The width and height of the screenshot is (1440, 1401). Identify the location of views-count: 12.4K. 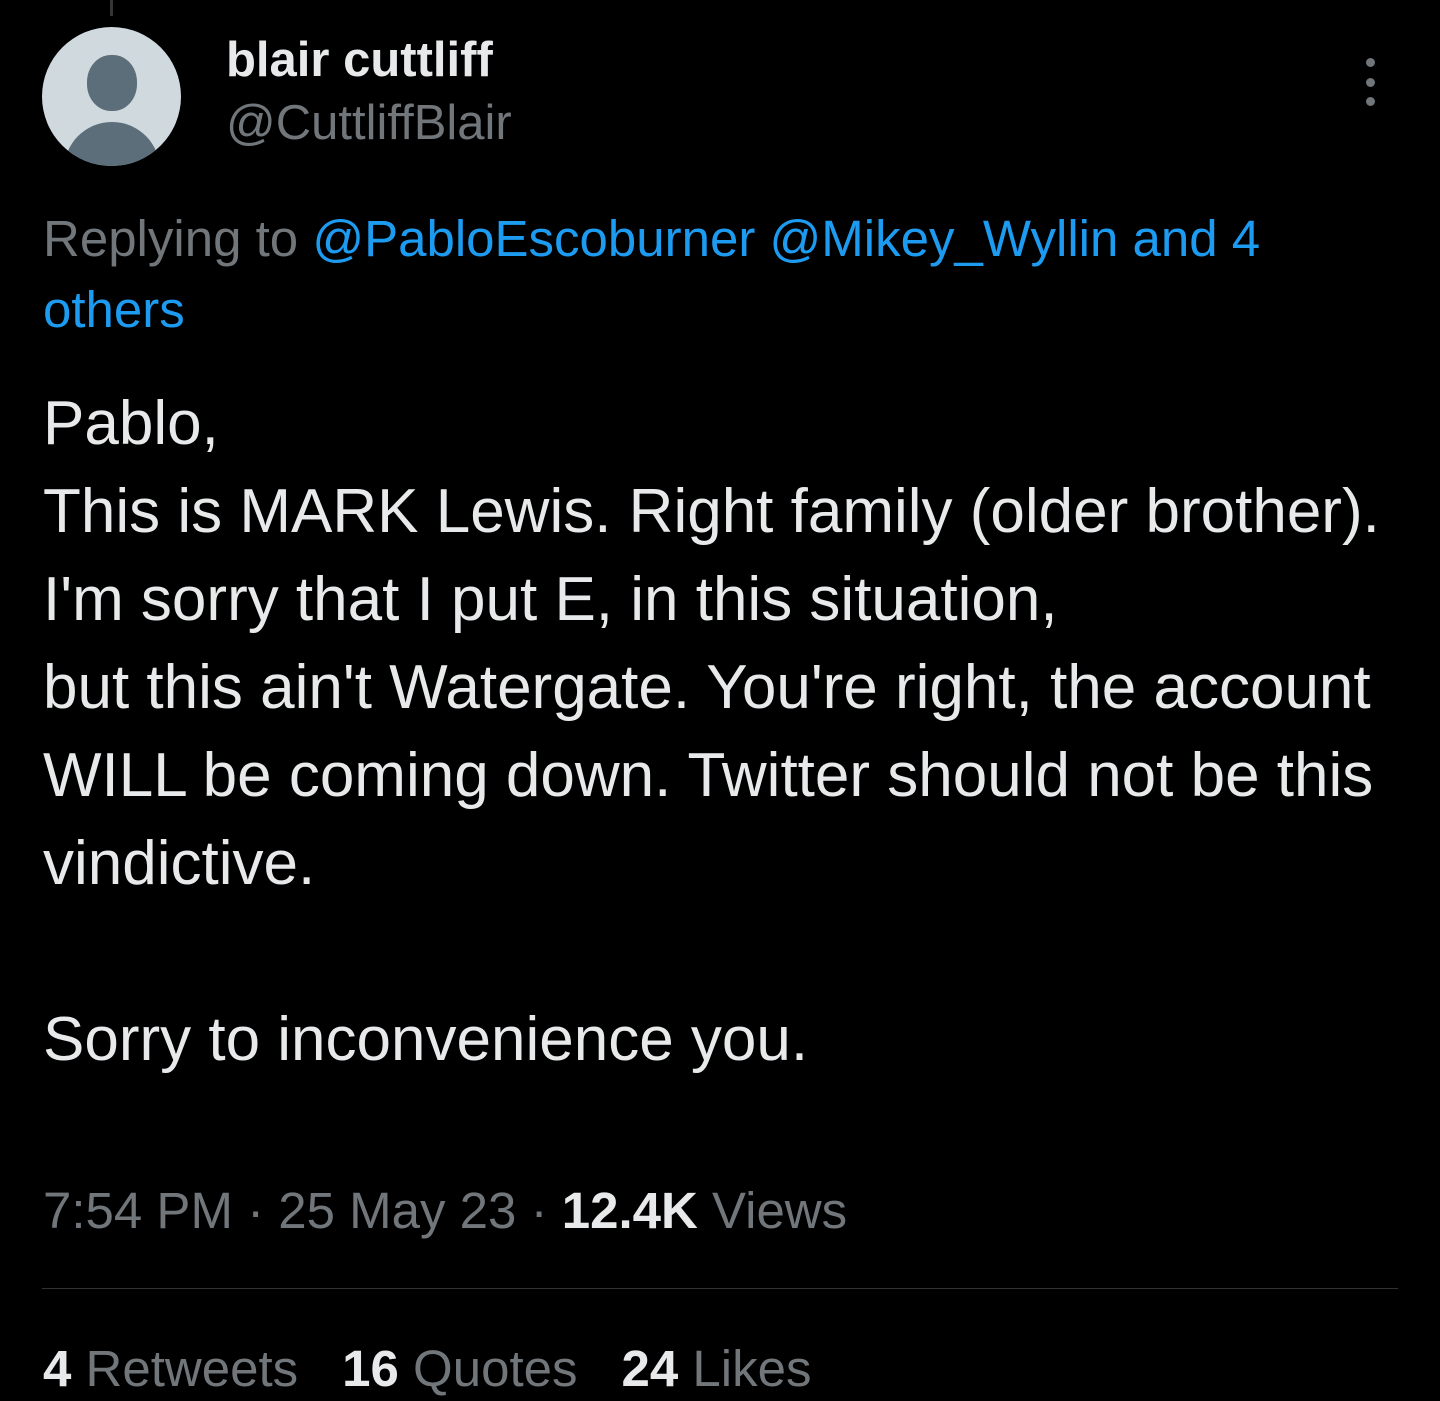
(629, 1210).